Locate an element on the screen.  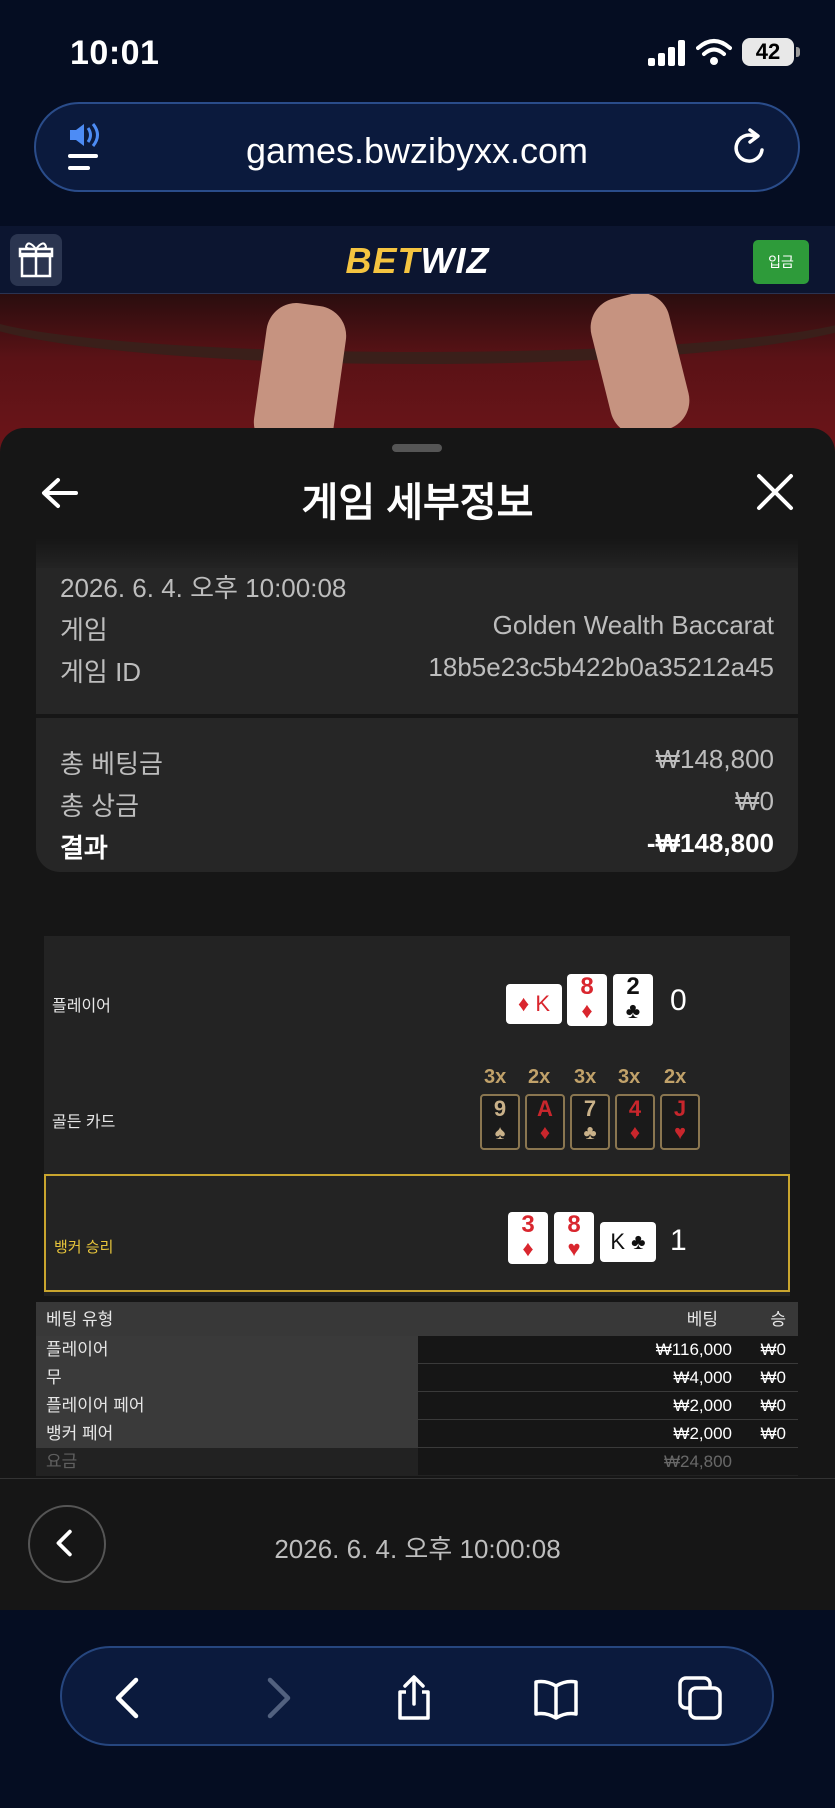
sheet-title: 게임 세부정보 is located at coordinates (417, 503).